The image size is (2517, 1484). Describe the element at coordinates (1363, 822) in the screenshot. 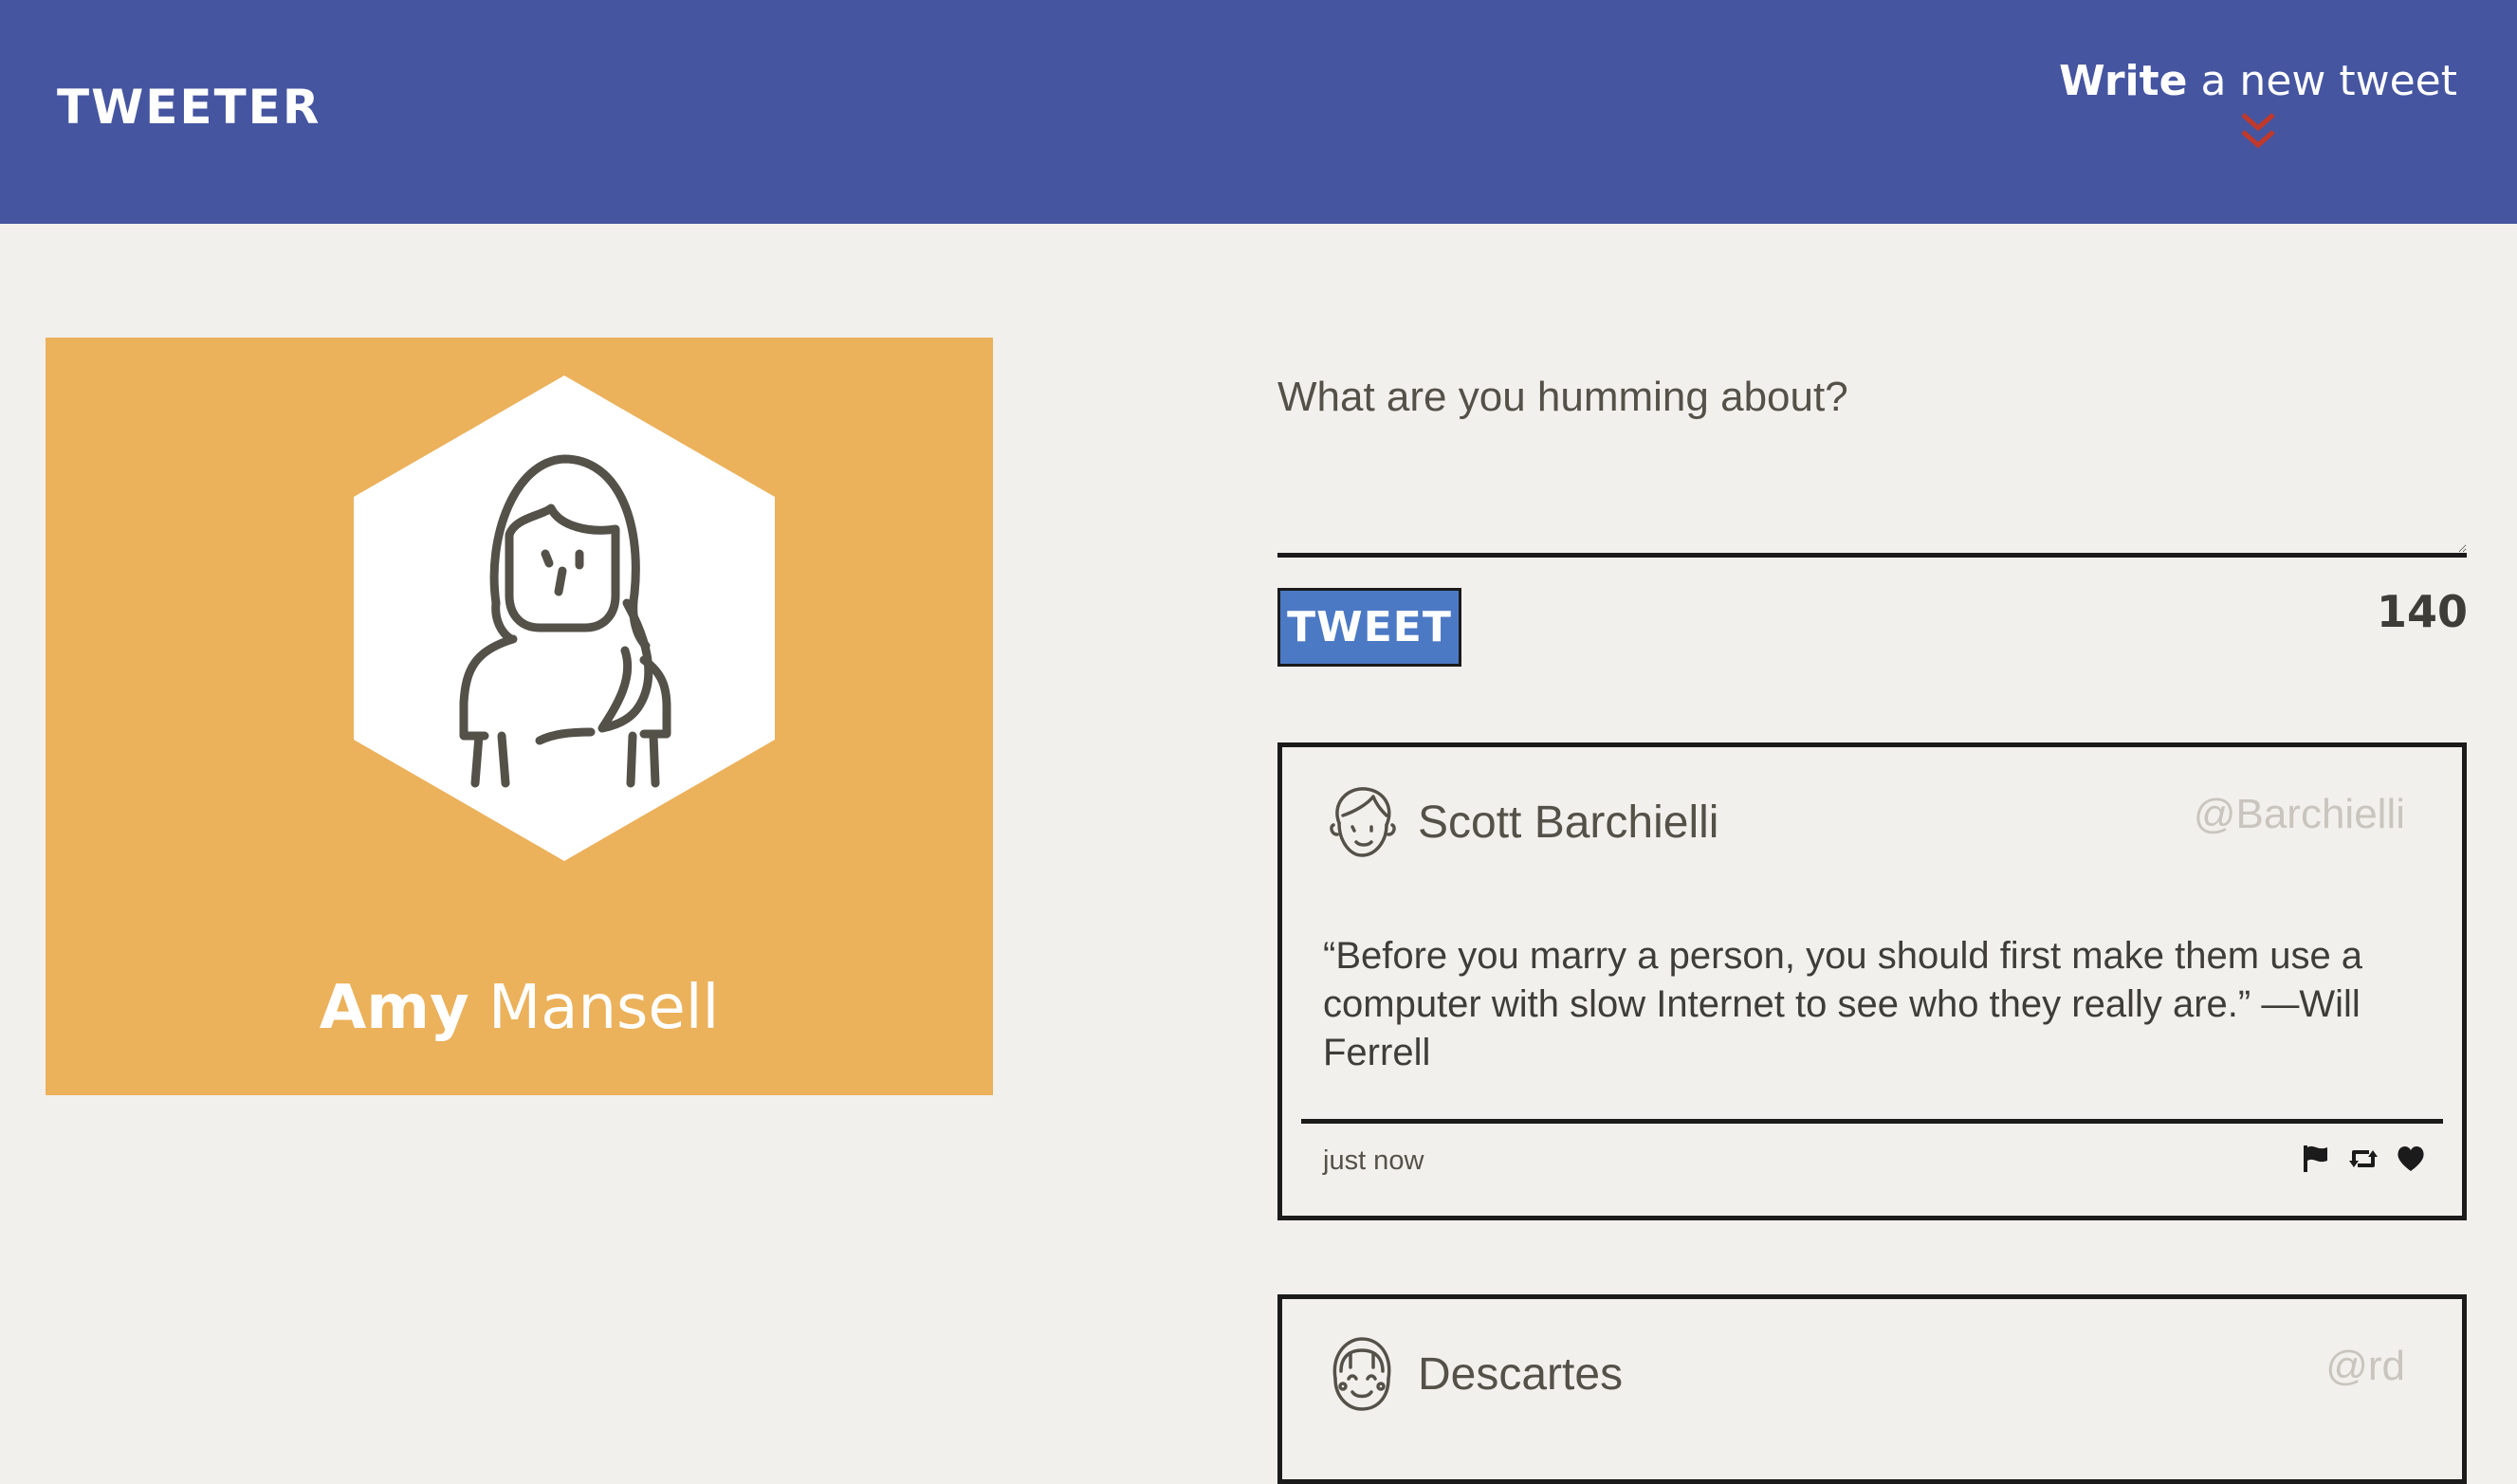

I see `man-avatar-icon` at that location.